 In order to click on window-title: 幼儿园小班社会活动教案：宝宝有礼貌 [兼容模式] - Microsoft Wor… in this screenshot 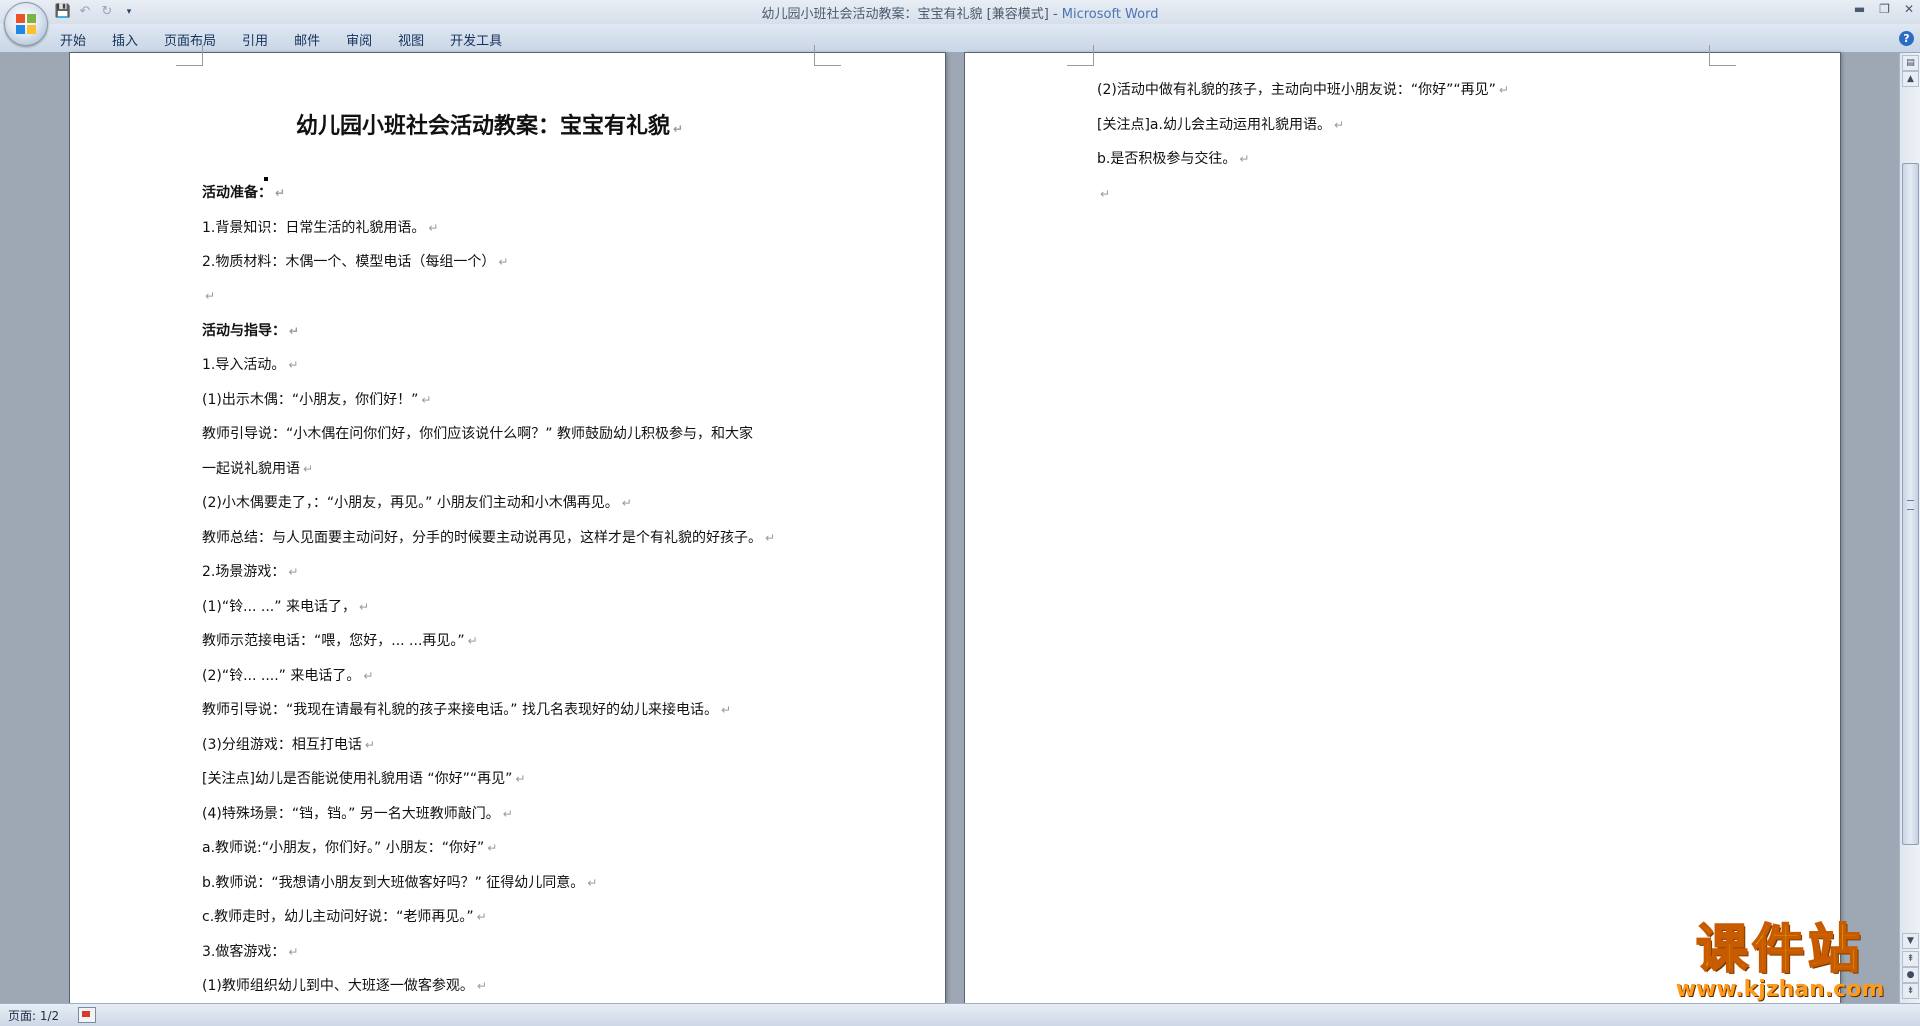, I will do `click(960, 14)`.